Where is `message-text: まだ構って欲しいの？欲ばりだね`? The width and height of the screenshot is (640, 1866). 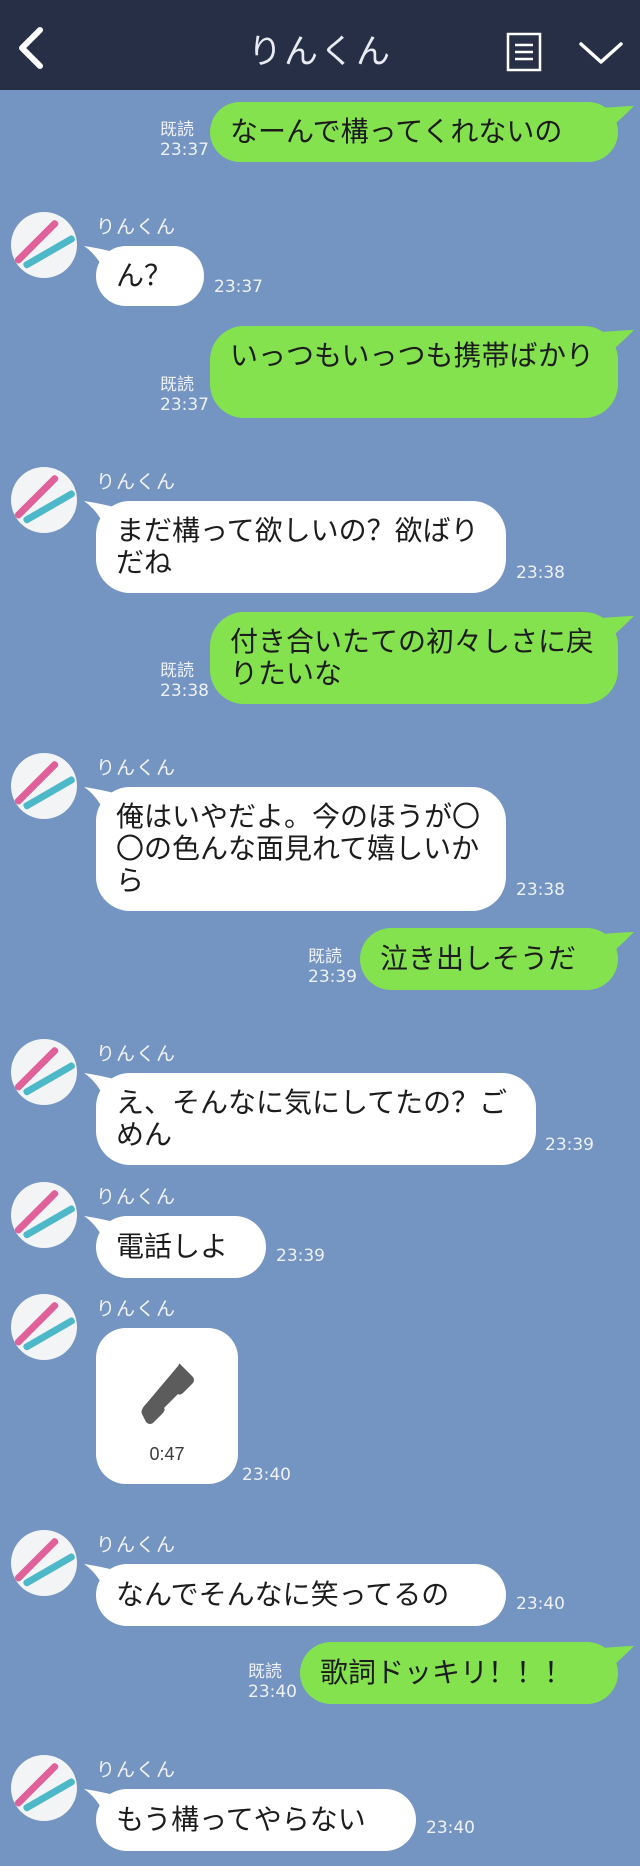 message-text: まだ構って欲しいの？欲ばりだね is located at coordinates (297, 546).